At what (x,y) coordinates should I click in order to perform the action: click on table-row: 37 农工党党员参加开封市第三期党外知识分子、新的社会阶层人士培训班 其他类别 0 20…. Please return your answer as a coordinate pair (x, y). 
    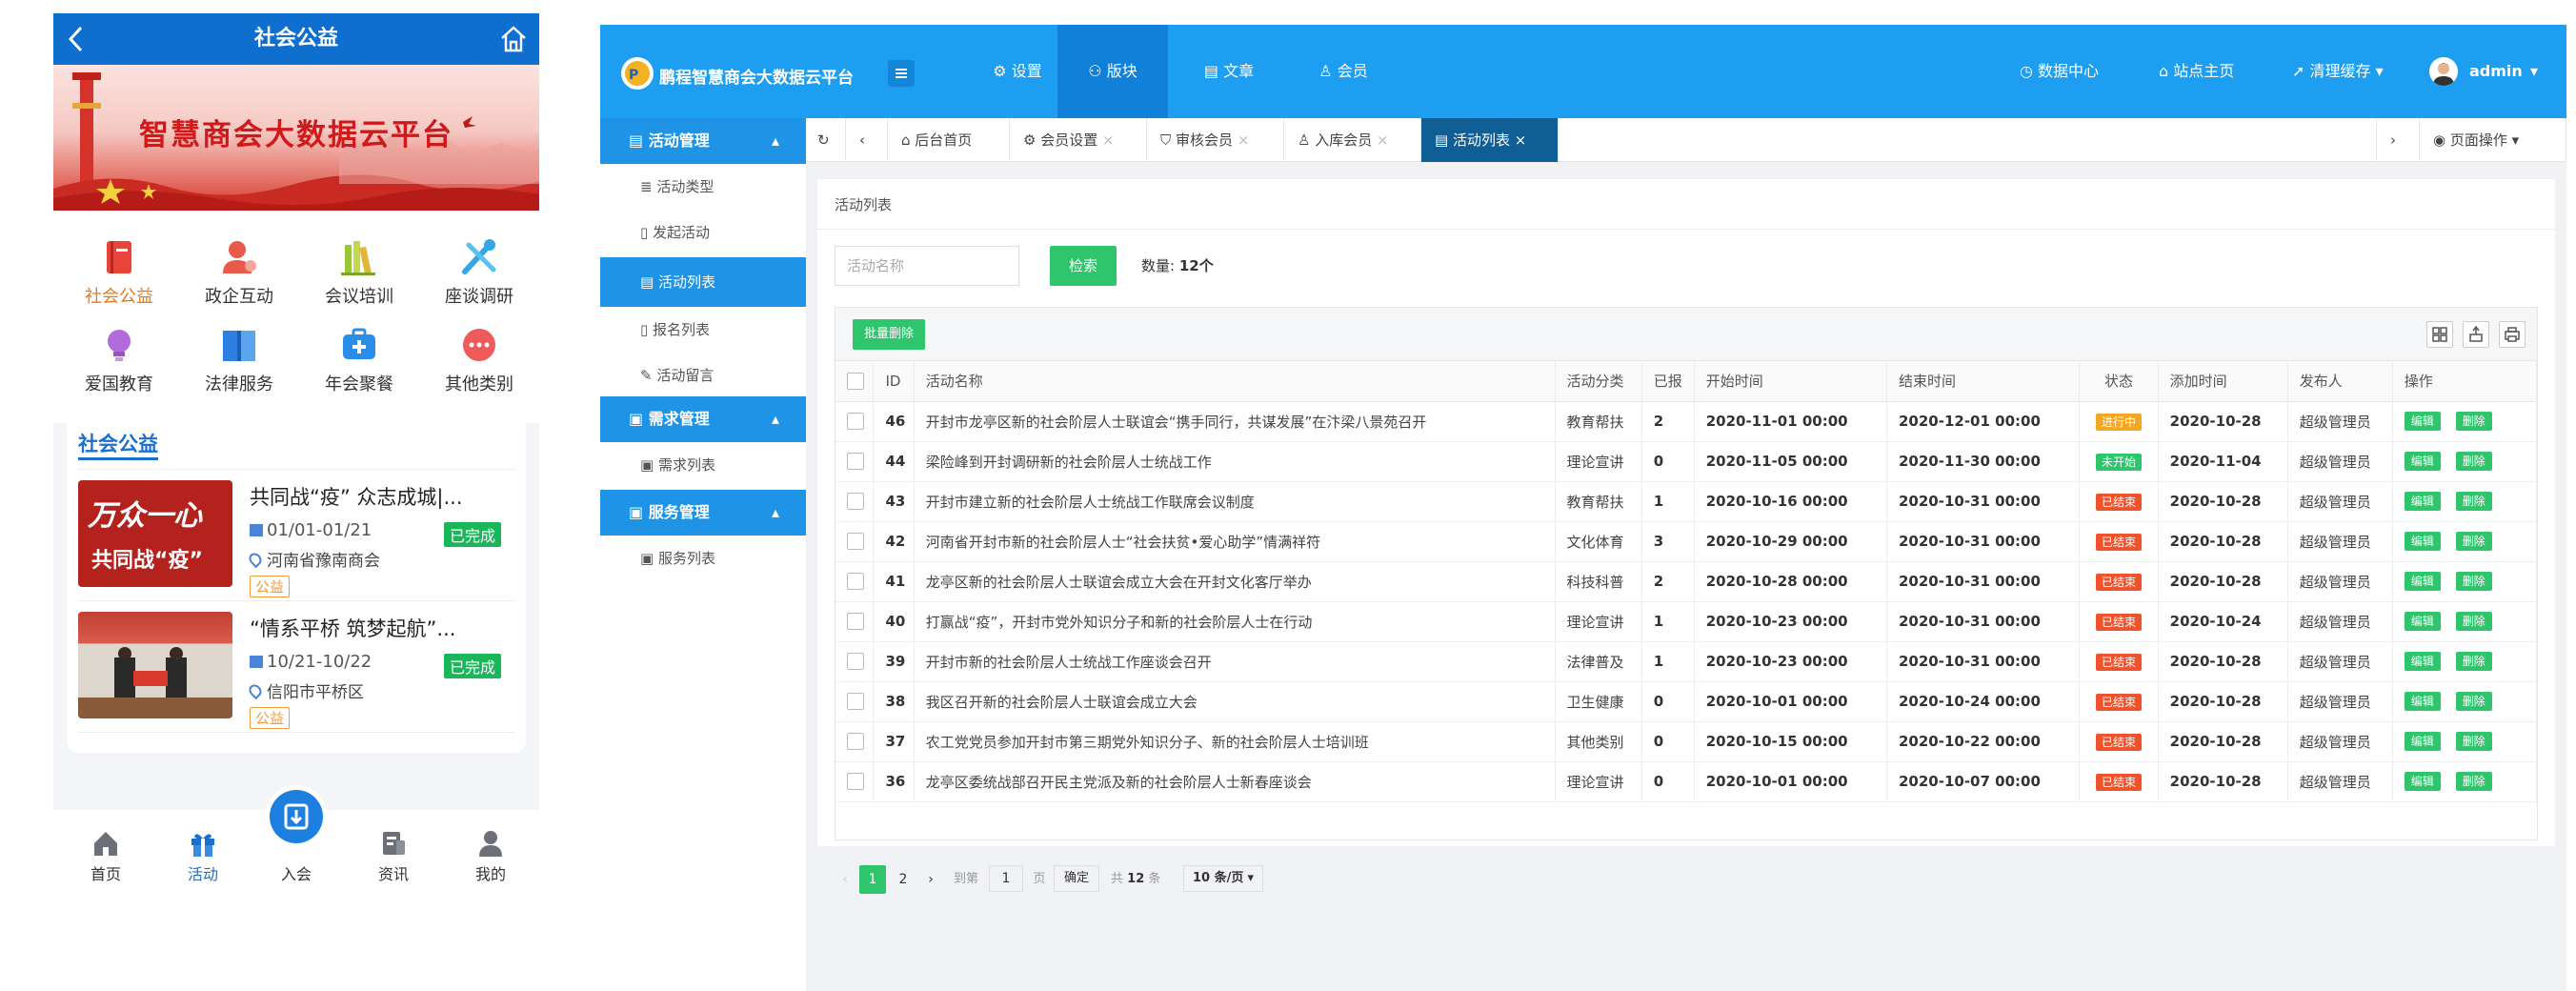
    Looking at the image, I should click on (1687, 741).